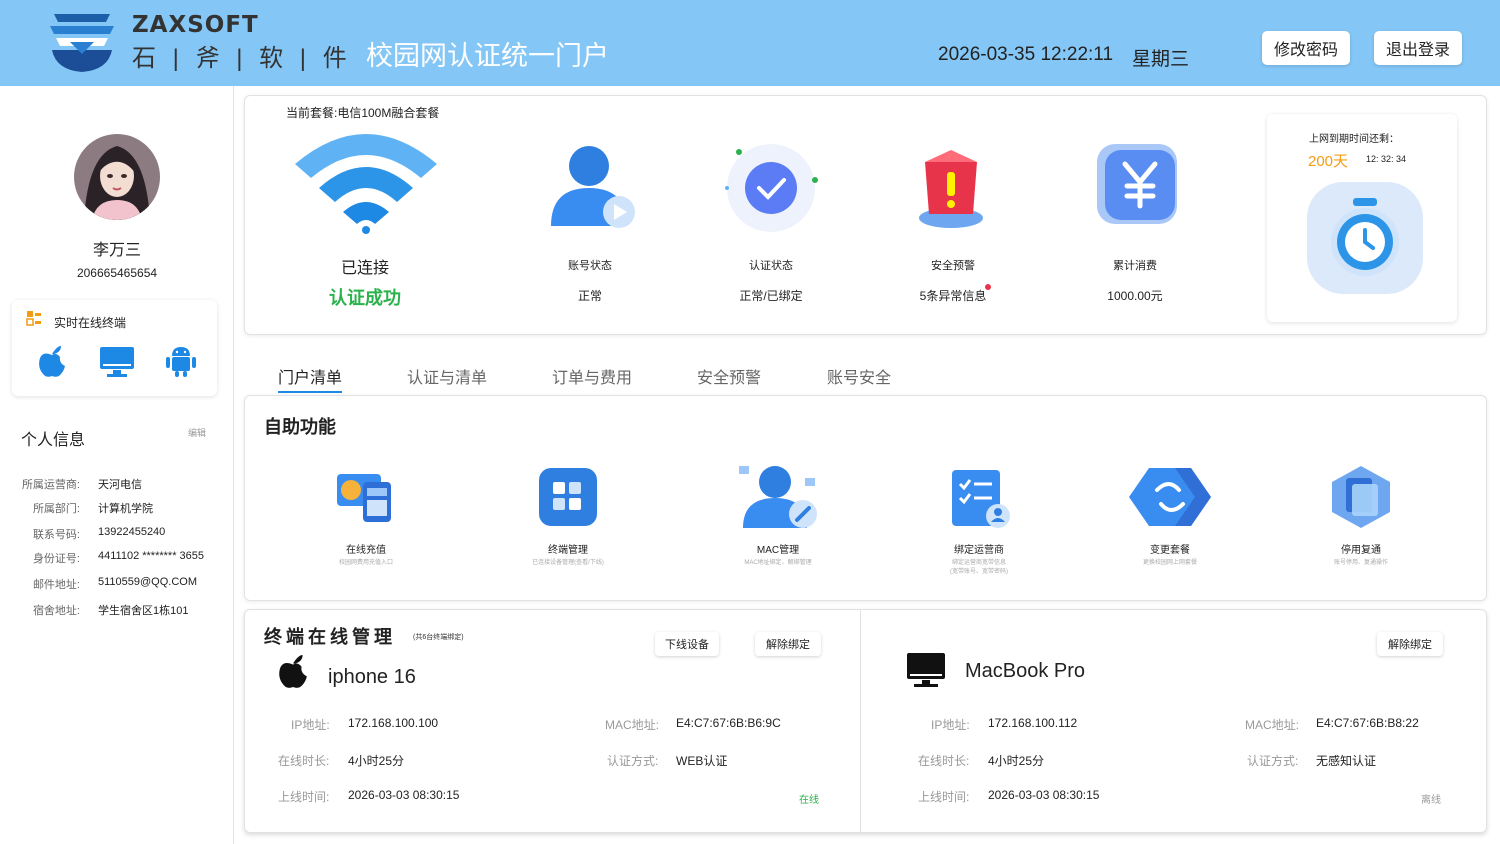 This screenshot has height=844, width=1500. Describe the element at coordinates (487, 56) in the screenshot. I see `portal-title: 校园网认证统一门户` at that location.